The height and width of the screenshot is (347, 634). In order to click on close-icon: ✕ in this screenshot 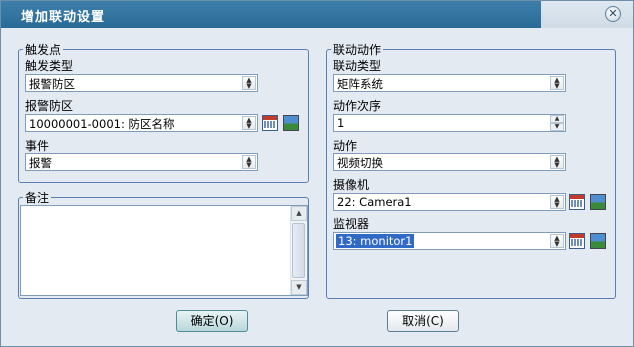, I will do `click(613, 14)`.